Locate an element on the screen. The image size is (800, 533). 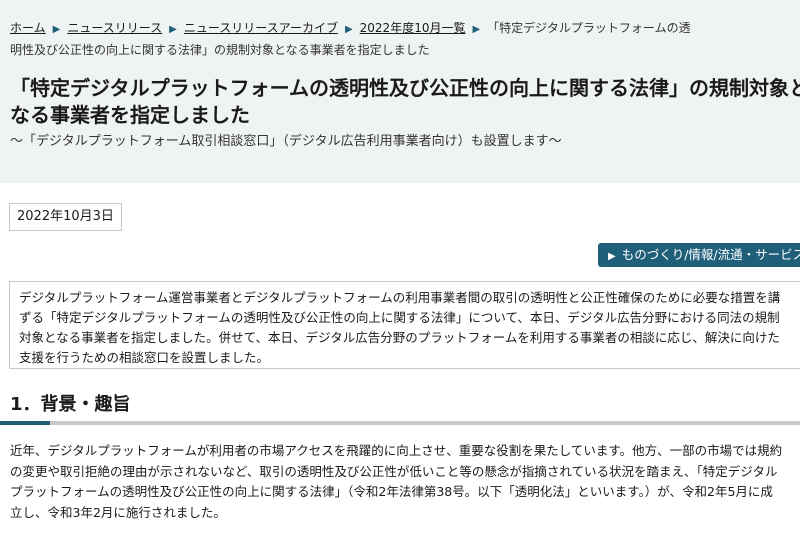
triangle-right-icon: ▶ is located at coordinates (612, 256).